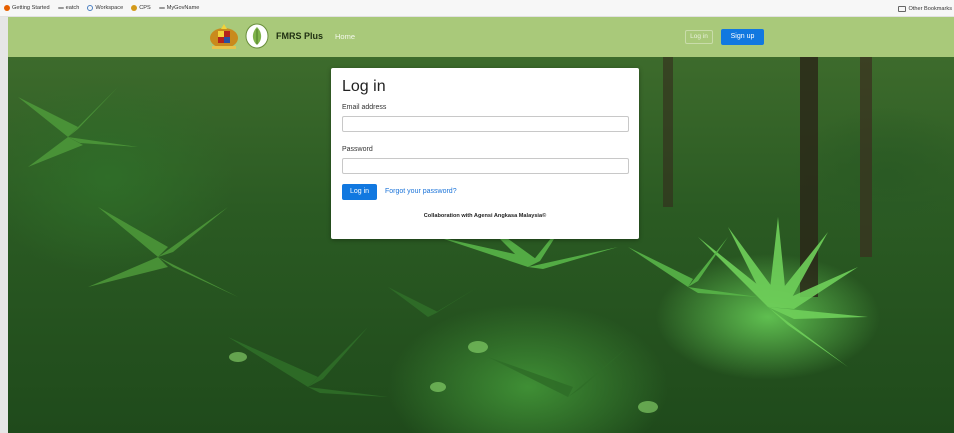  What do you see at coordinates (481, 37) in the screenshot?
I see `top-navbar: FMRS Plus Home Log in Sign up` at bounding box center [481, 37].